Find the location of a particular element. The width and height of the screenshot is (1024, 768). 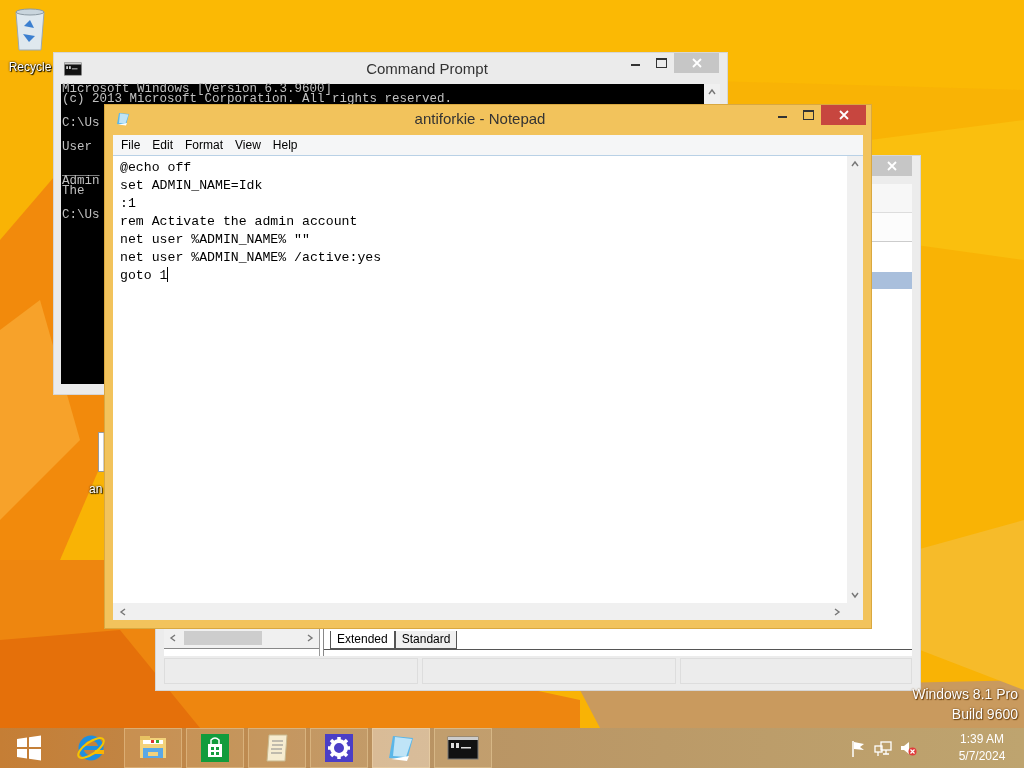

close-icon is located at coordinates (843, 115).